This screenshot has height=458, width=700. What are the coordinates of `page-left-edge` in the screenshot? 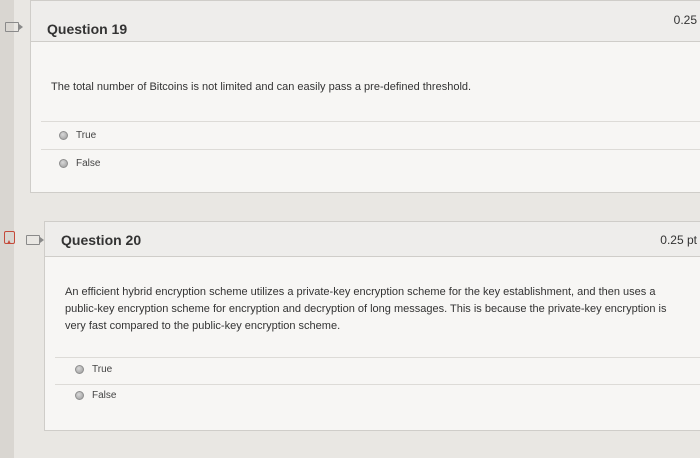 It's located at (7, 229).